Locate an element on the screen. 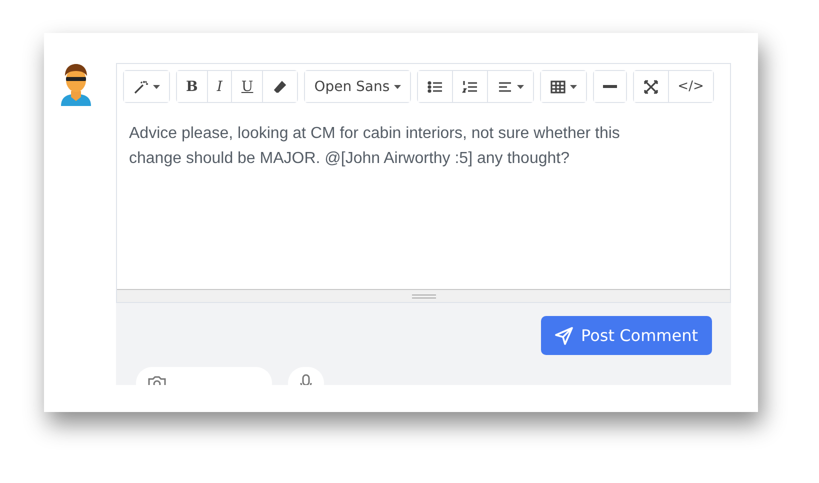  table-icon is located at coordinates (558, 86).